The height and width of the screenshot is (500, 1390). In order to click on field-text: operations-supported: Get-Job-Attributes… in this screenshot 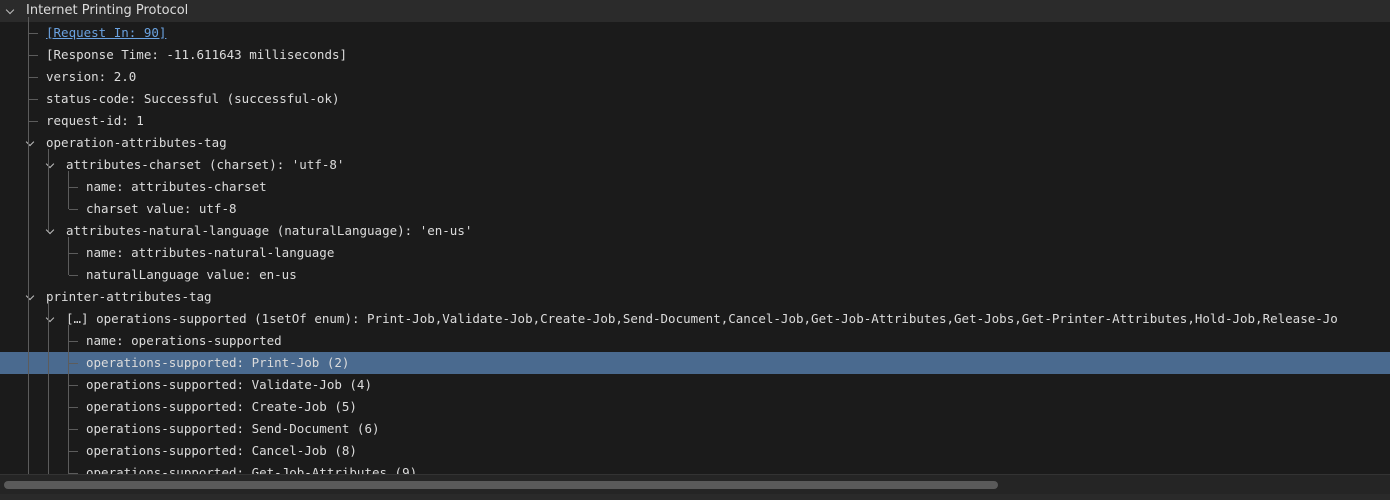, I will do `click(252, 469)`.